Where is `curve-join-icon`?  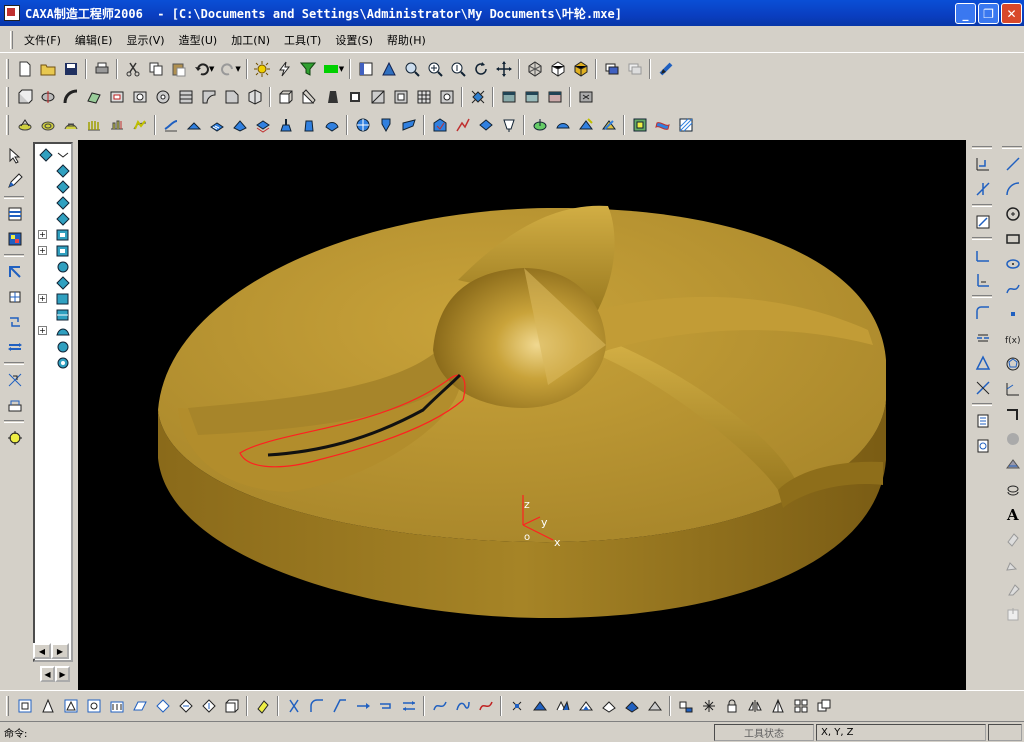 curve-join-icon is located at coordinates (983, 363).